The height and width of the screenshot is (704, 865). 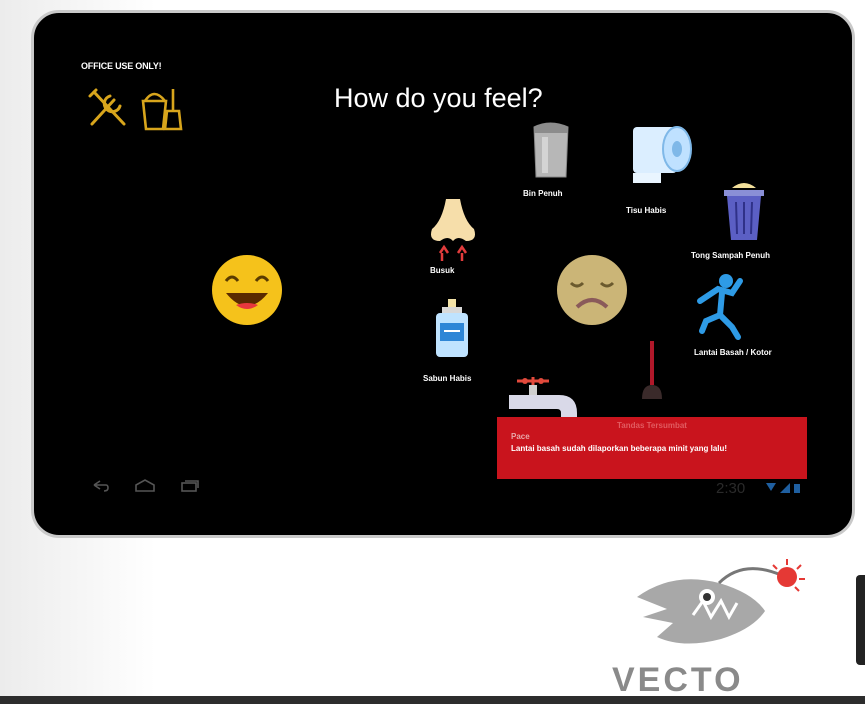 What do you see at coordinates (722, 306) in the screenshot?
I see `slippery-floor-icon` at bounding box center [722, 306].